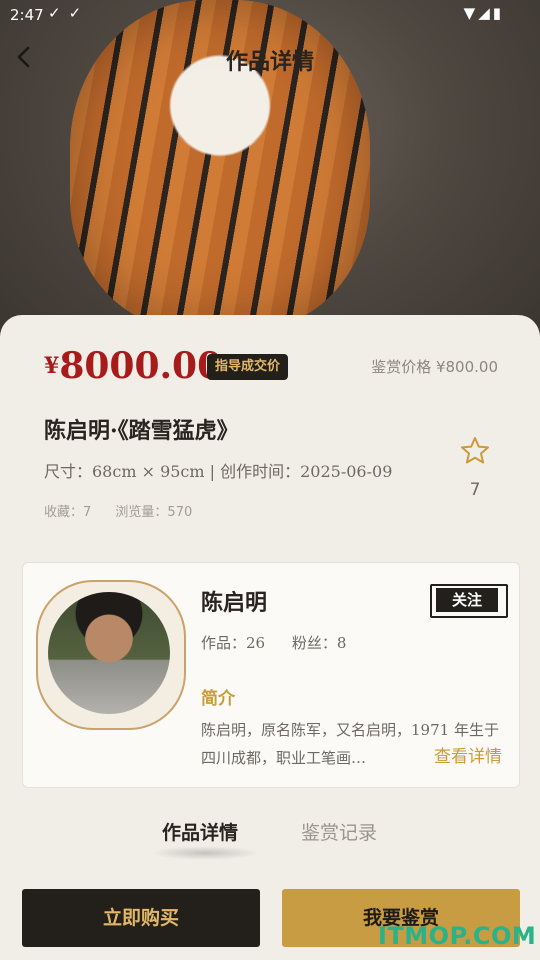 This screenshot has height=960, width=540. What do you see at coordinates (234, 603) in the screenshot?
I see `artist-name: 陈启明` at bounding box center [234, 603].